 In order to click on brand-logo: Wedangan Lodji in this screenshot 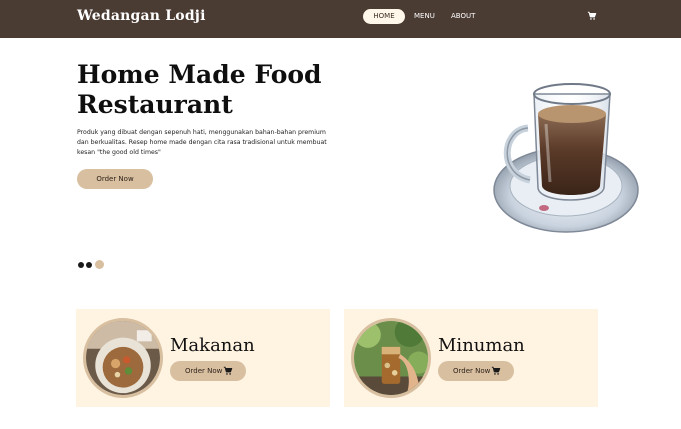, I will do `click(141, 16)`.